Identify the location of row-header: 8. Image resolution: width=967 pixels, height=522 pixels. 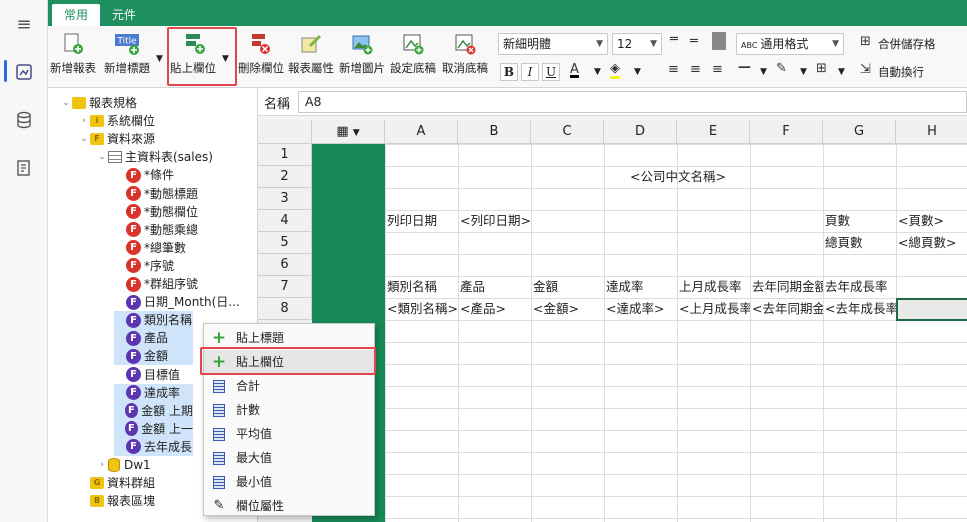
(285, 309).